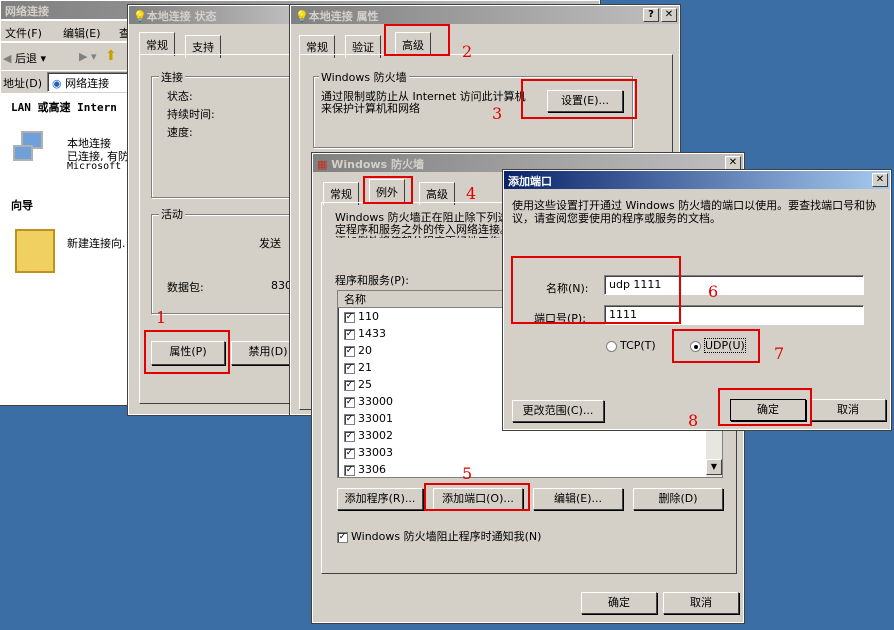 This screenshot has height=630, width=894. What do you see at coordinates (368, 316) in the screenshot?
I see `list-item-label: 110` at bounding box center [368, 316].